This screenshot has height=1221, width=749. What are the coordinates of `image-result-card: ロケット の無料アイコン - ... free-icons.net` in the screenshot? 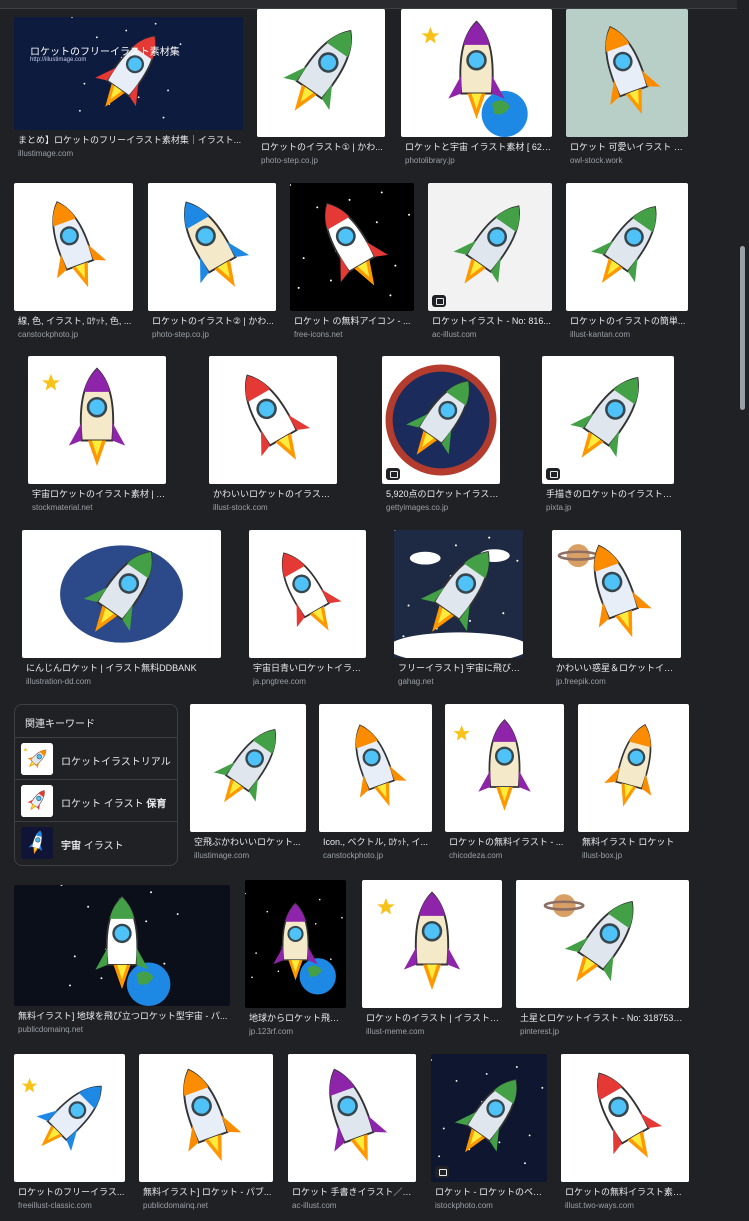 It's located at (352, 264).